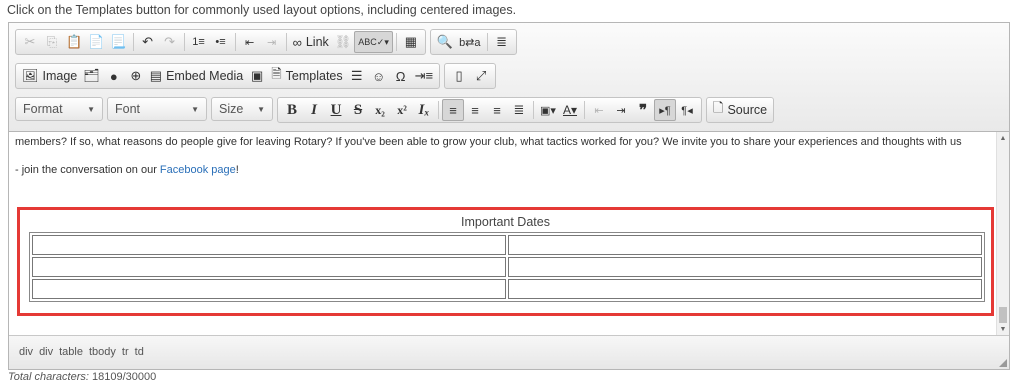 The image size is (1011, 383). What do you see at coordinates (718, 107) in the screenshot?
I see `source-icon: 🗋` at bounding box center [718, 107].